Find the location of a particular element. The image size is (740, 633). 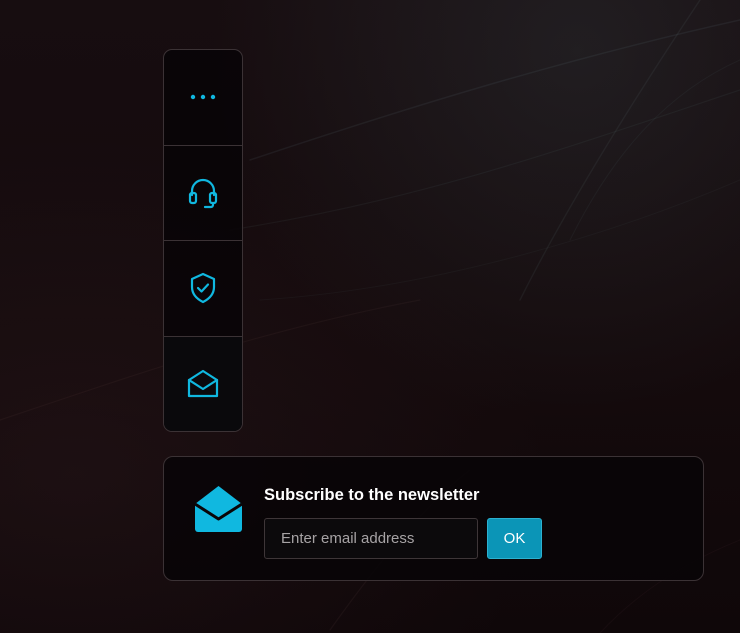

shield-check-icon is located at coordinates (203, 288).